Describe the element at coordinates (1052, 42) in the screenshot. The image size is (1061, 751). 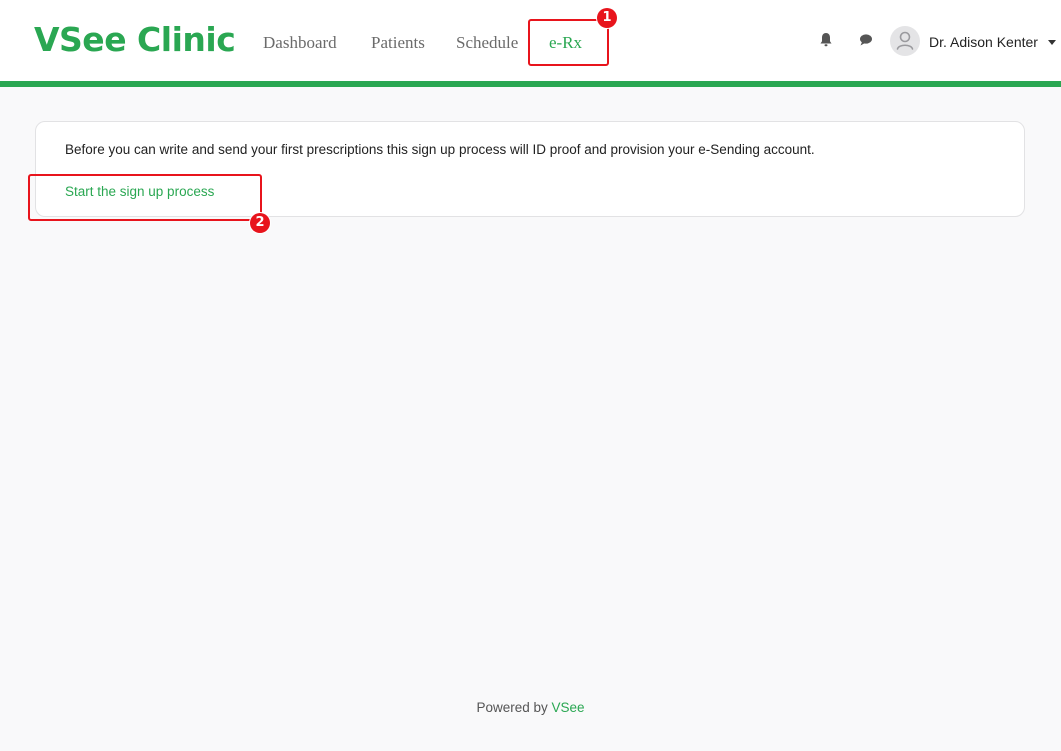
I see `chevron-down-icon` at that location.